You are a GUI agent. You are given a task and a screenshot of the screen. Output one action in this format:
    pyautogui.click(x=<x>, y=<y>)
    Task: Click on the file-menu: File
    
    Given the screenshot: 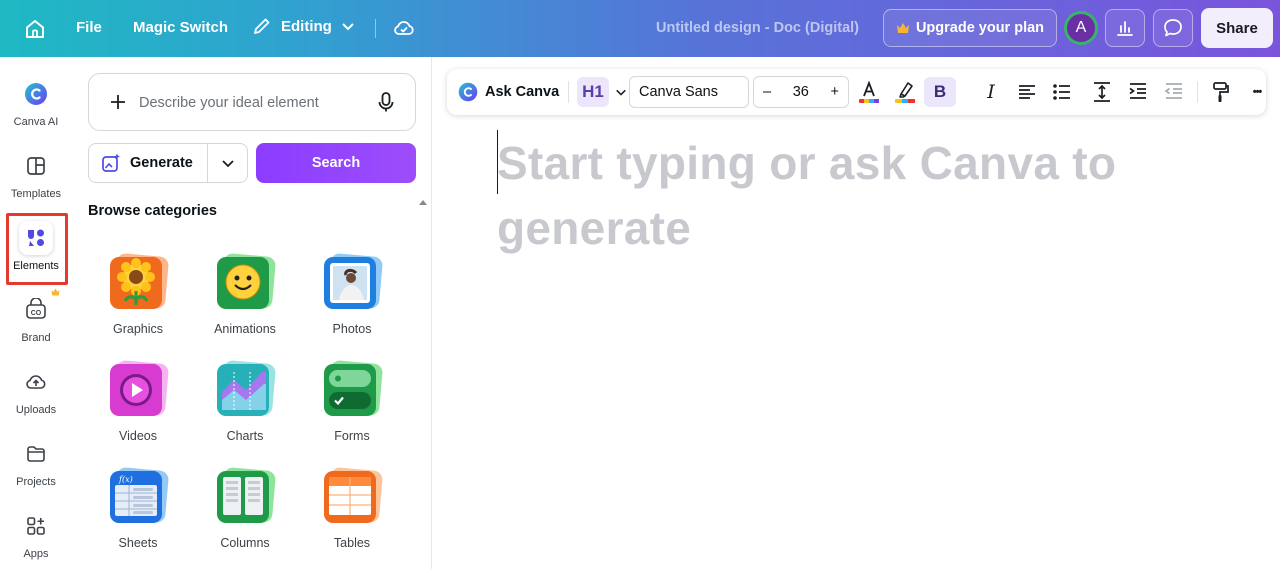 What is the action you would take?
    pyautogui.click(x=89, y=27)
    